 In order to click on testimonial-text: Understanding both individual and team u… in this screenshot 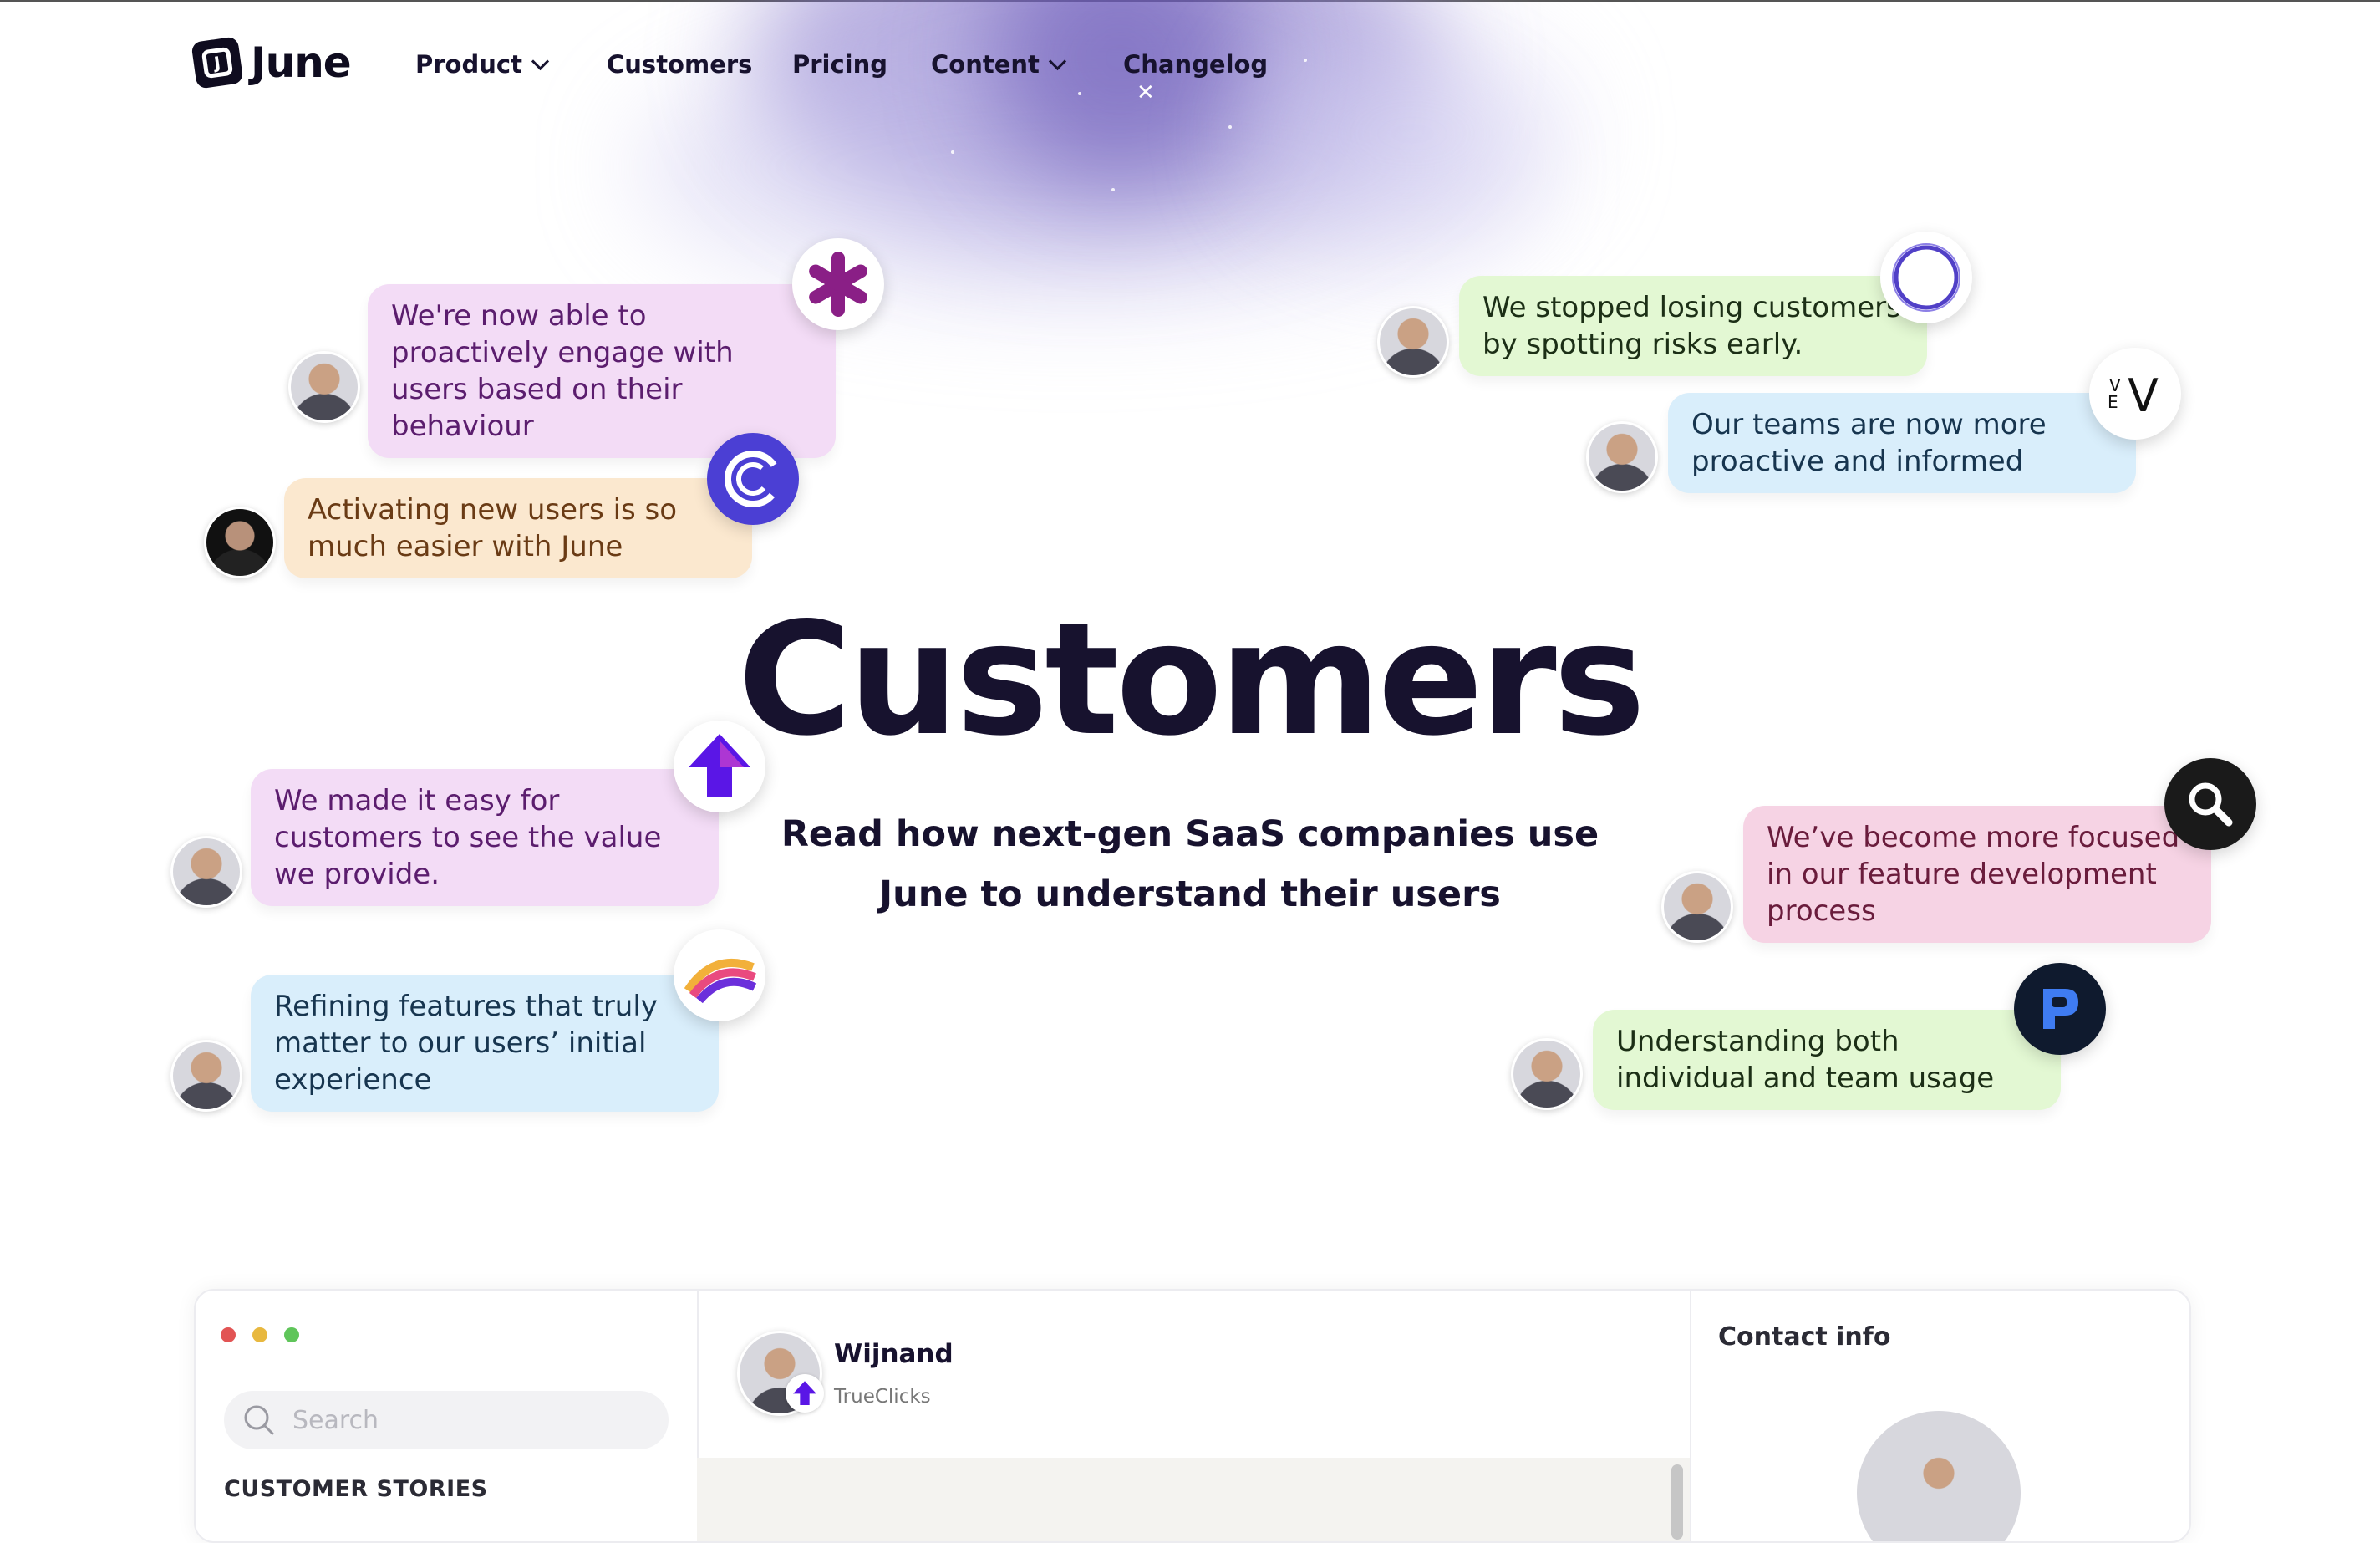, I will do `click(1805, 1060)`.